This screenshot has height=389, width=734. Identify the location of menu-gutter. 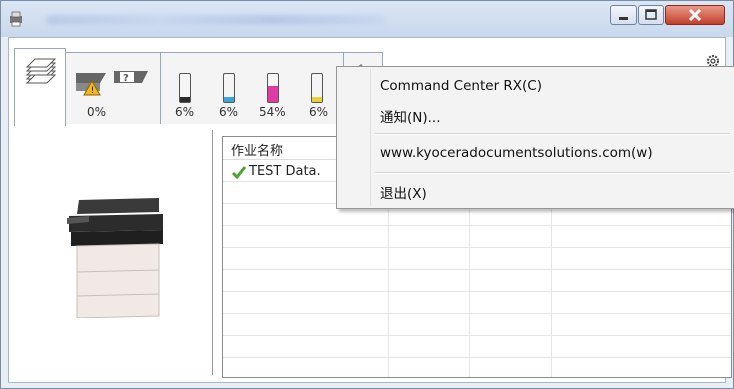
(370, 137).